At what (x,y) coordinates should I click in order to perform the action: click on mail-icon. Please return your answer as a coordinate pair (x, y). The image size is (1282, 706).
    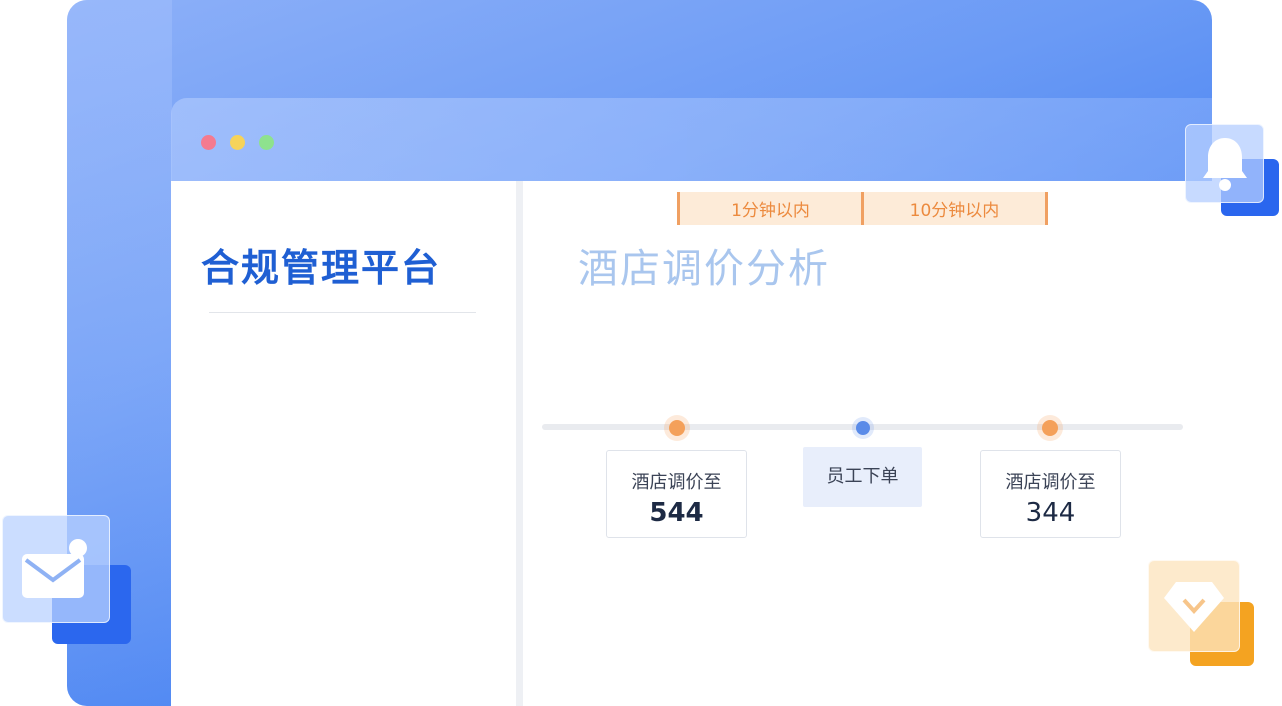
    Looking at the image, I should click on (54, 568).